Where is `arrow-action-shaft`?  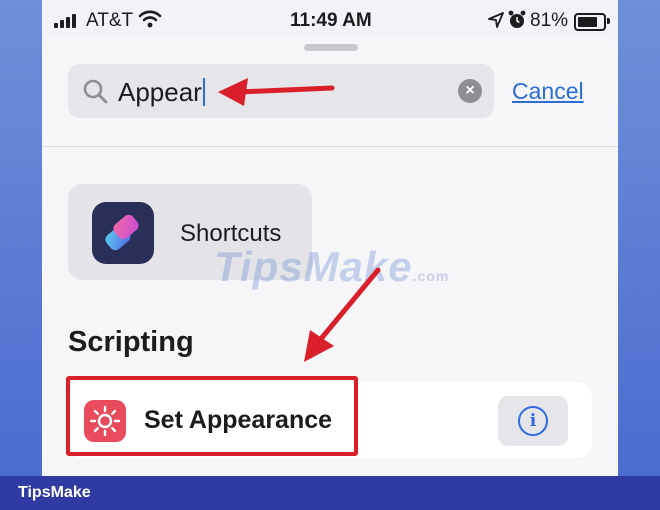
arrow-action-shaft is located at coordinates (349, 305).